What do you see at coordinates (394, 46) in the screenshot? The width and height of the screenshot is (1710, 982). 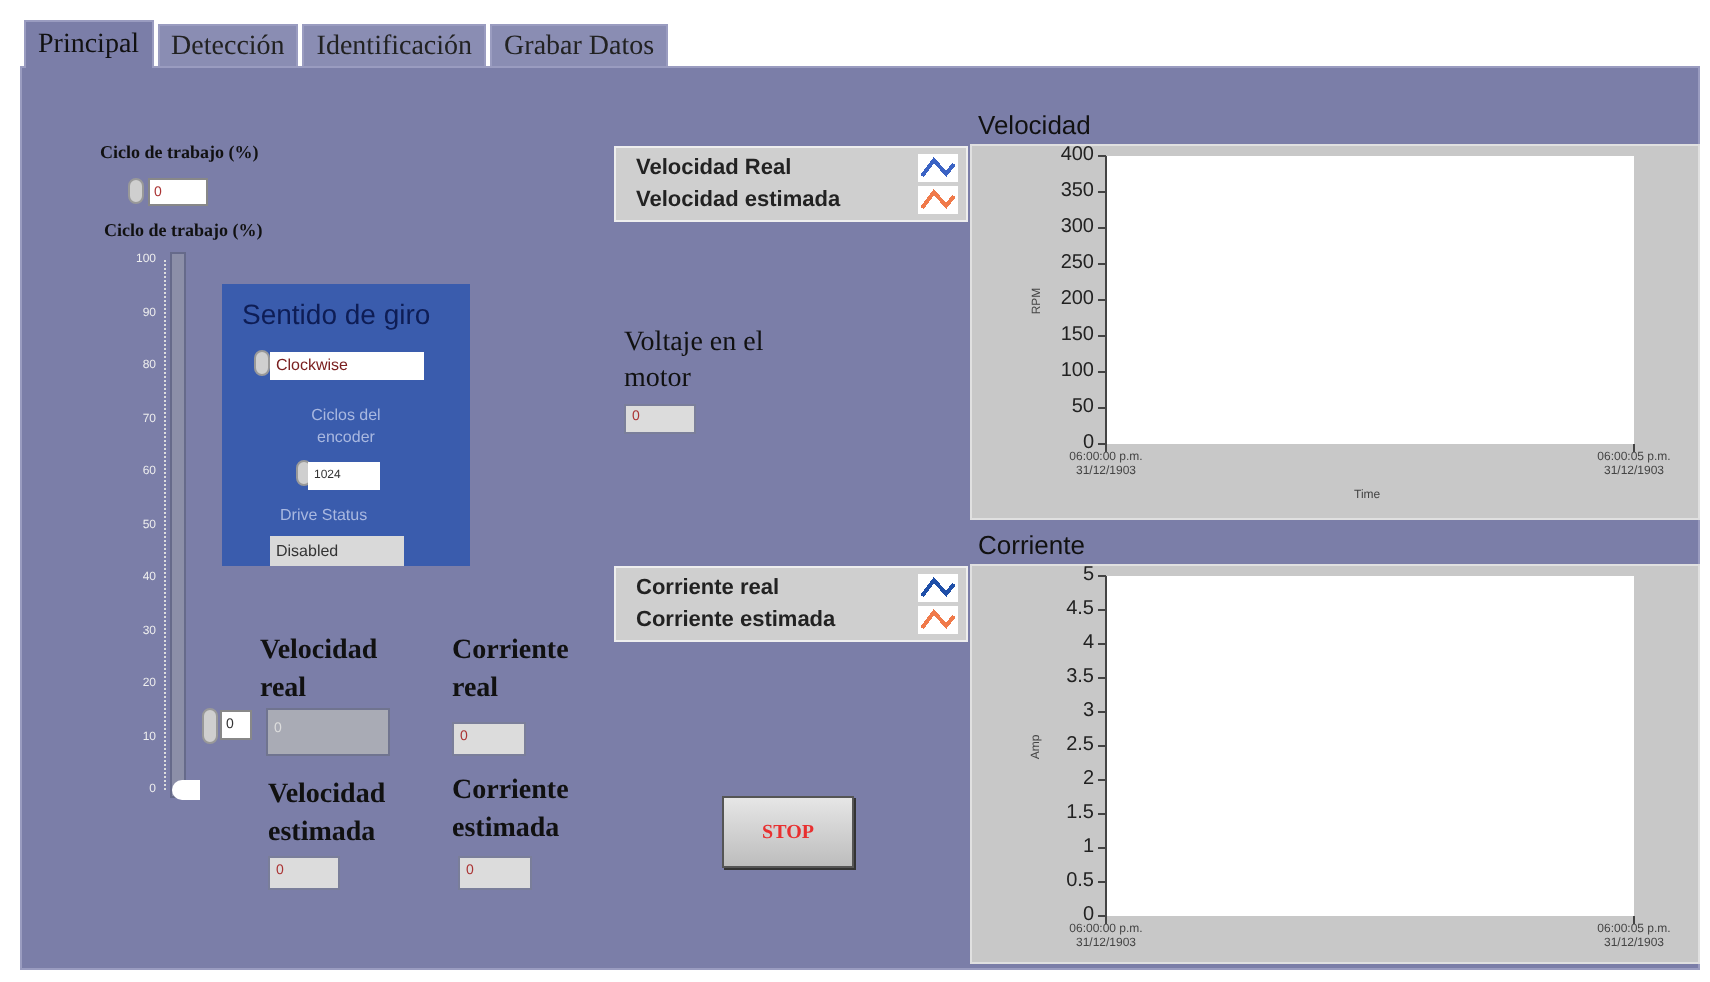 I see `tab: Identificación` at bounding box center [394, 46].